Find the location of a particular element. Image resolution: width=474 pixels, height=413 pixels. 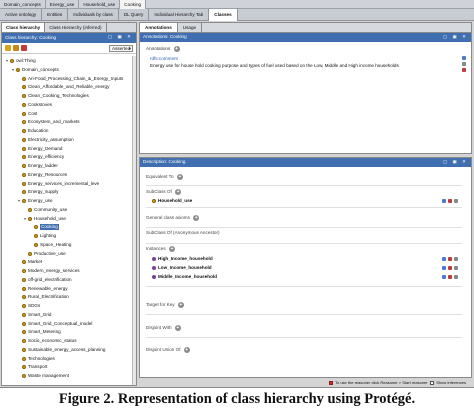

tree-node: Cookstoves is located at coordinates (34, 105).